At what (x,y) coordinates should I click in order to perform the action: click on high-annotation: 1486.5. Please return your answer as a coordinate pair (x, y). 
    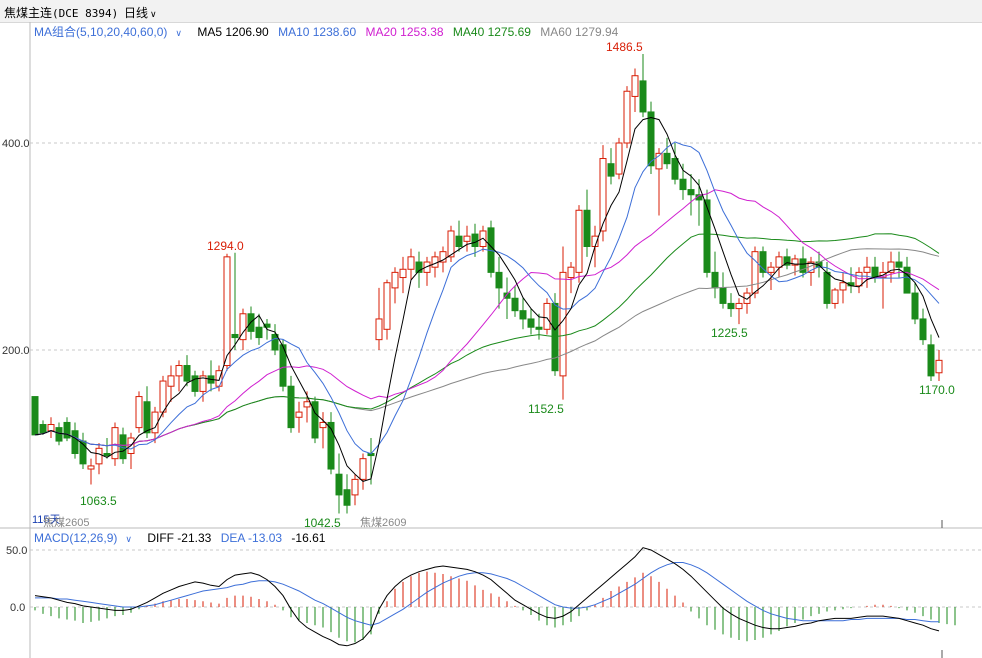
    Looking at the image, I should click on (624, 47).